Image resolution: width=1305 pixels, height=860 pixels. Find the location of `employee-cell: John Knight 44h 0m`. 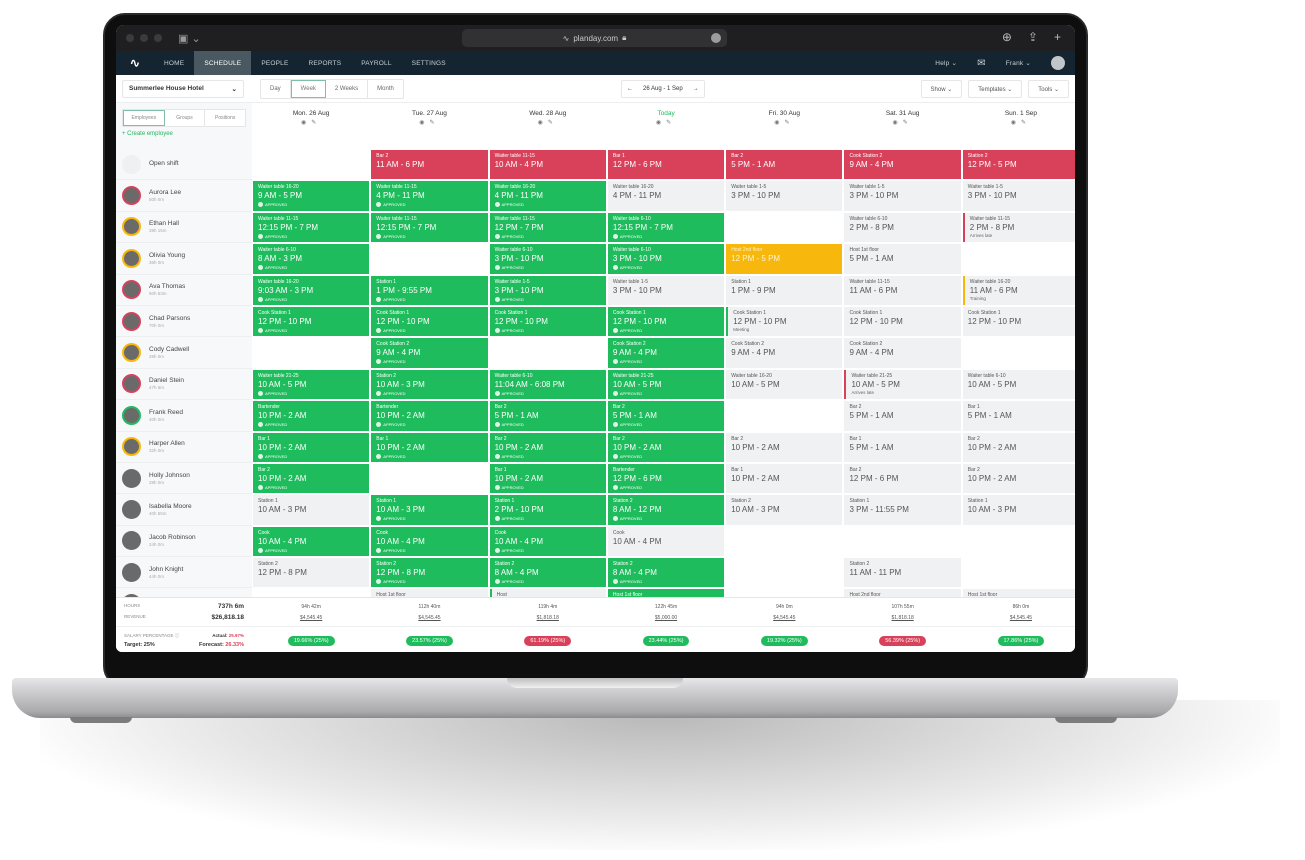

employee-cell: John Knight 44h 0m is located at coordinates (184, 573).